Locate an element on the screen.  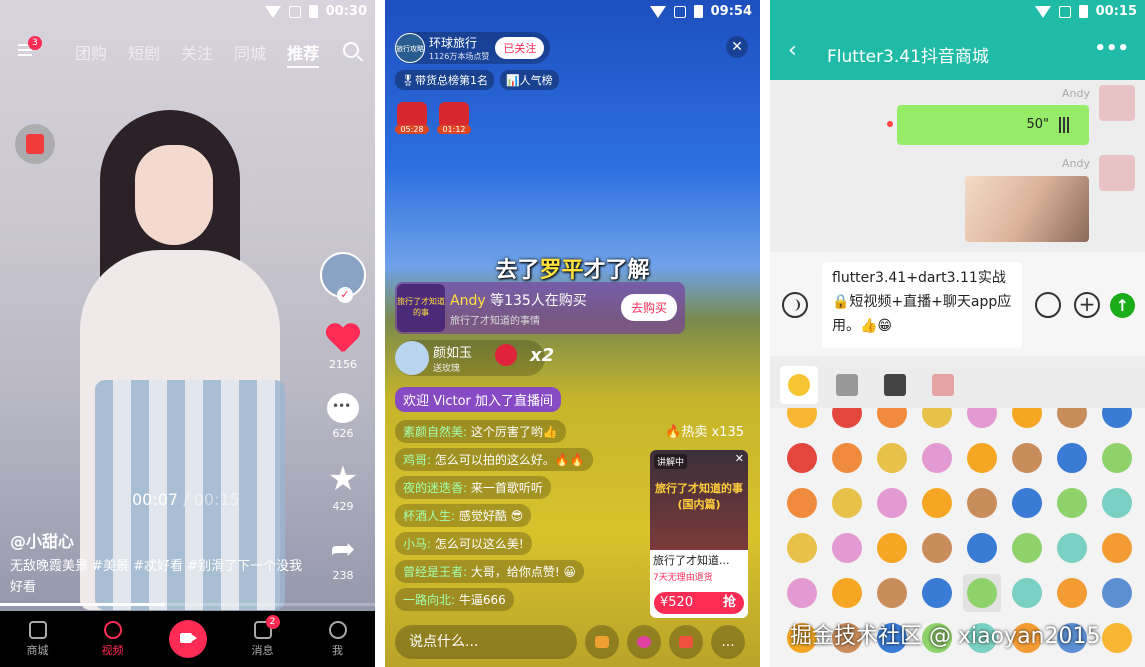
plus-icon: + is located at coordinates (1087, 305).